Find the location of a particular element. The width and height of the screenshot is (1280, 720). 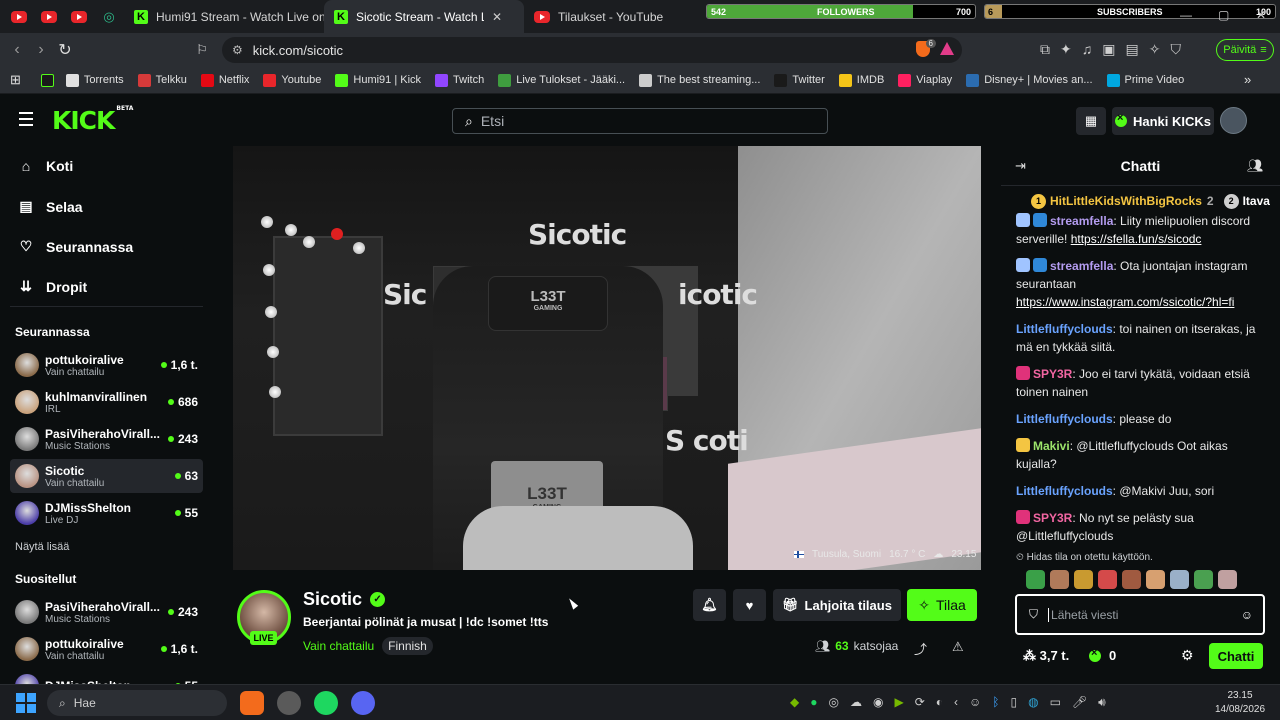

channel-item: PasiViherahoVirall... Music Stations 243 is located at coordinates (106, 612).